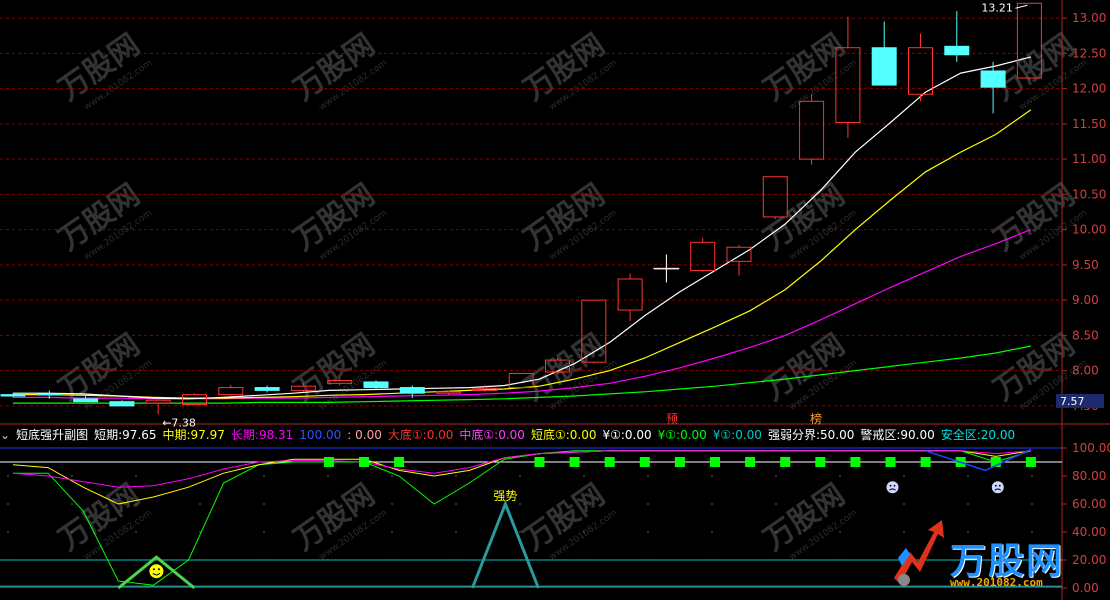 The image size is (1110, 600). I want to click on sub-tick-label: 60.00, so click(1089, 504).